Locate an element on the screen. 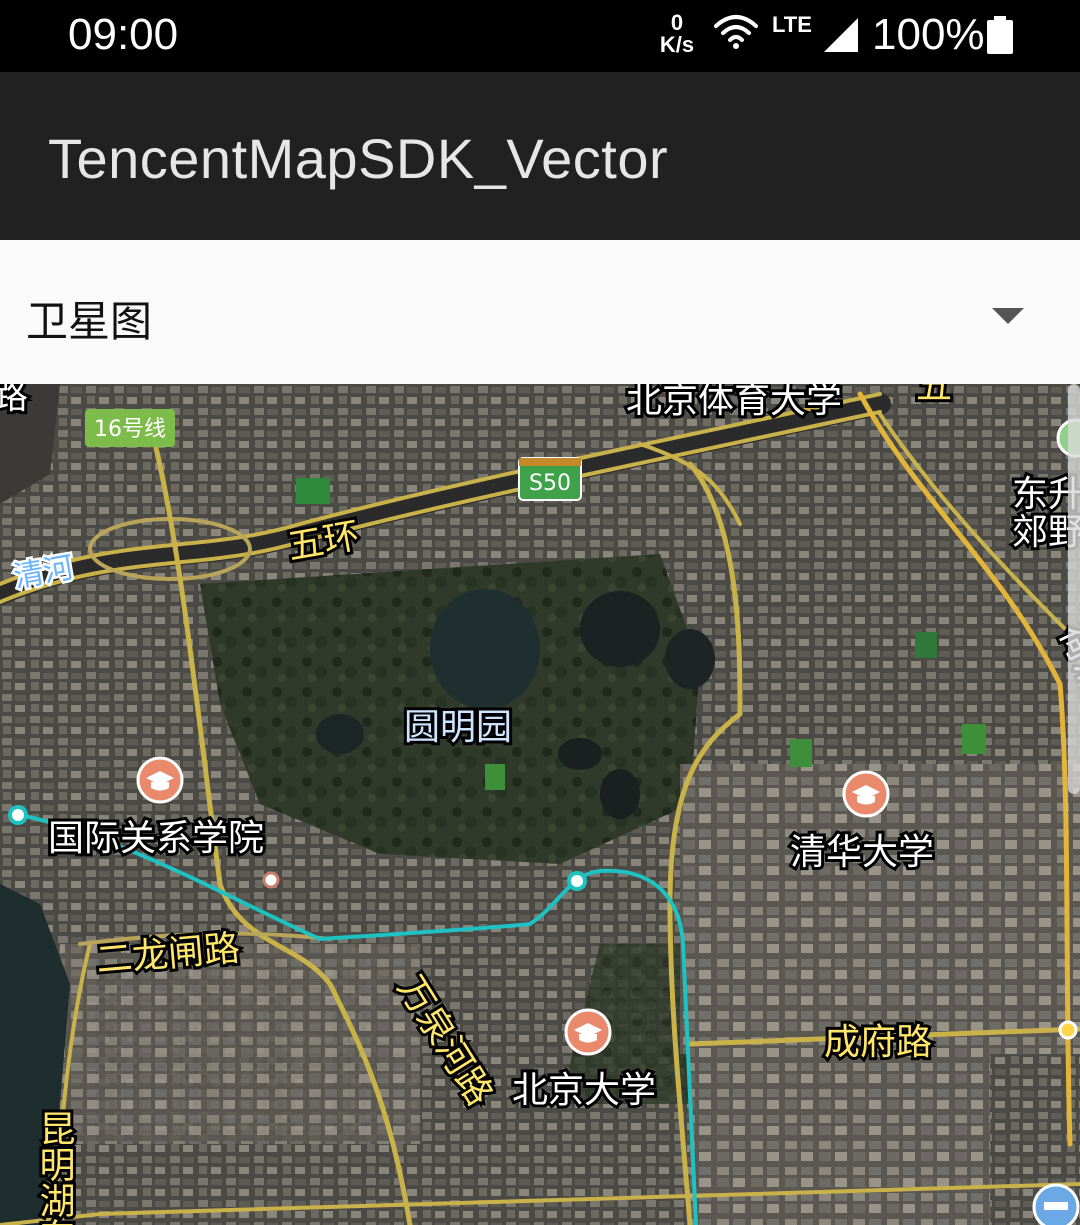 This screenshot has height=1225, width=1080. metro-line-16-label: 16号线 is located at coordinates (130, 429).